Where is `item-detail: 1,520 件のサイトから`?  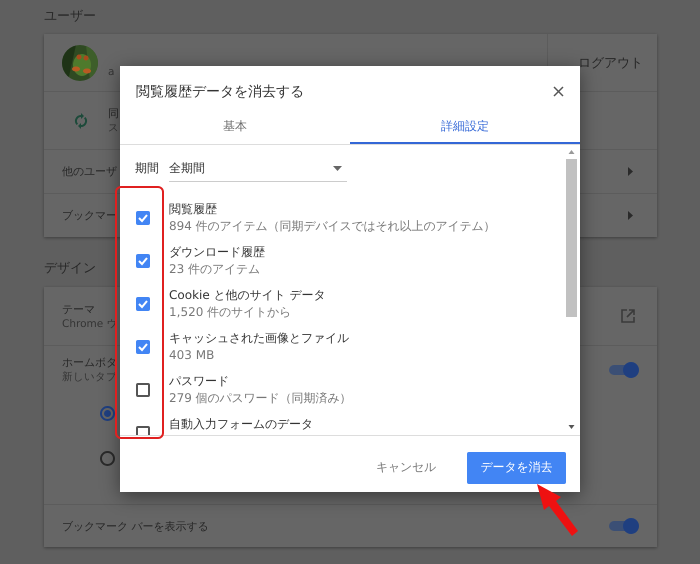 item-detail: 1,520 件のサイトから is located at coordinates (230, 312).